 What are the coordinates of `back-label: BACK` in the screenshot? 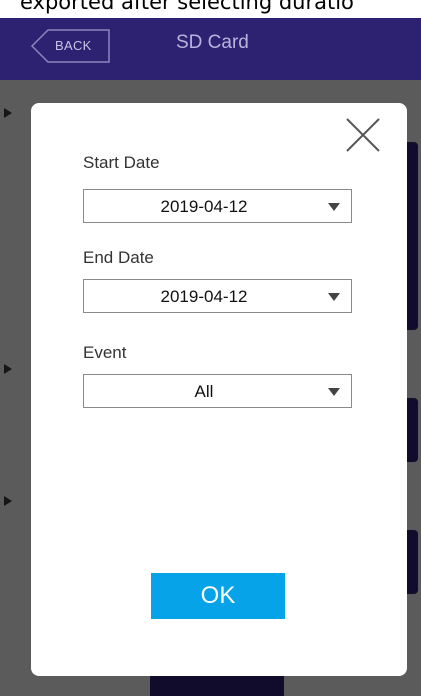 It's located at (73, 45).